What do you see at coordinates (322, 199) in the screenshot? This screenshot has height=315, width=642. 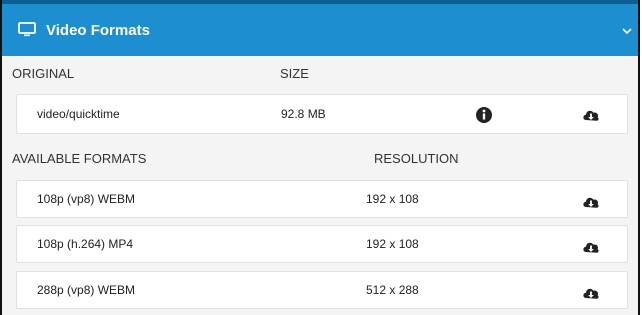 I see `format-row: 108p (vp8) WEBM 192 x 108` at bounding box center [322, 199].